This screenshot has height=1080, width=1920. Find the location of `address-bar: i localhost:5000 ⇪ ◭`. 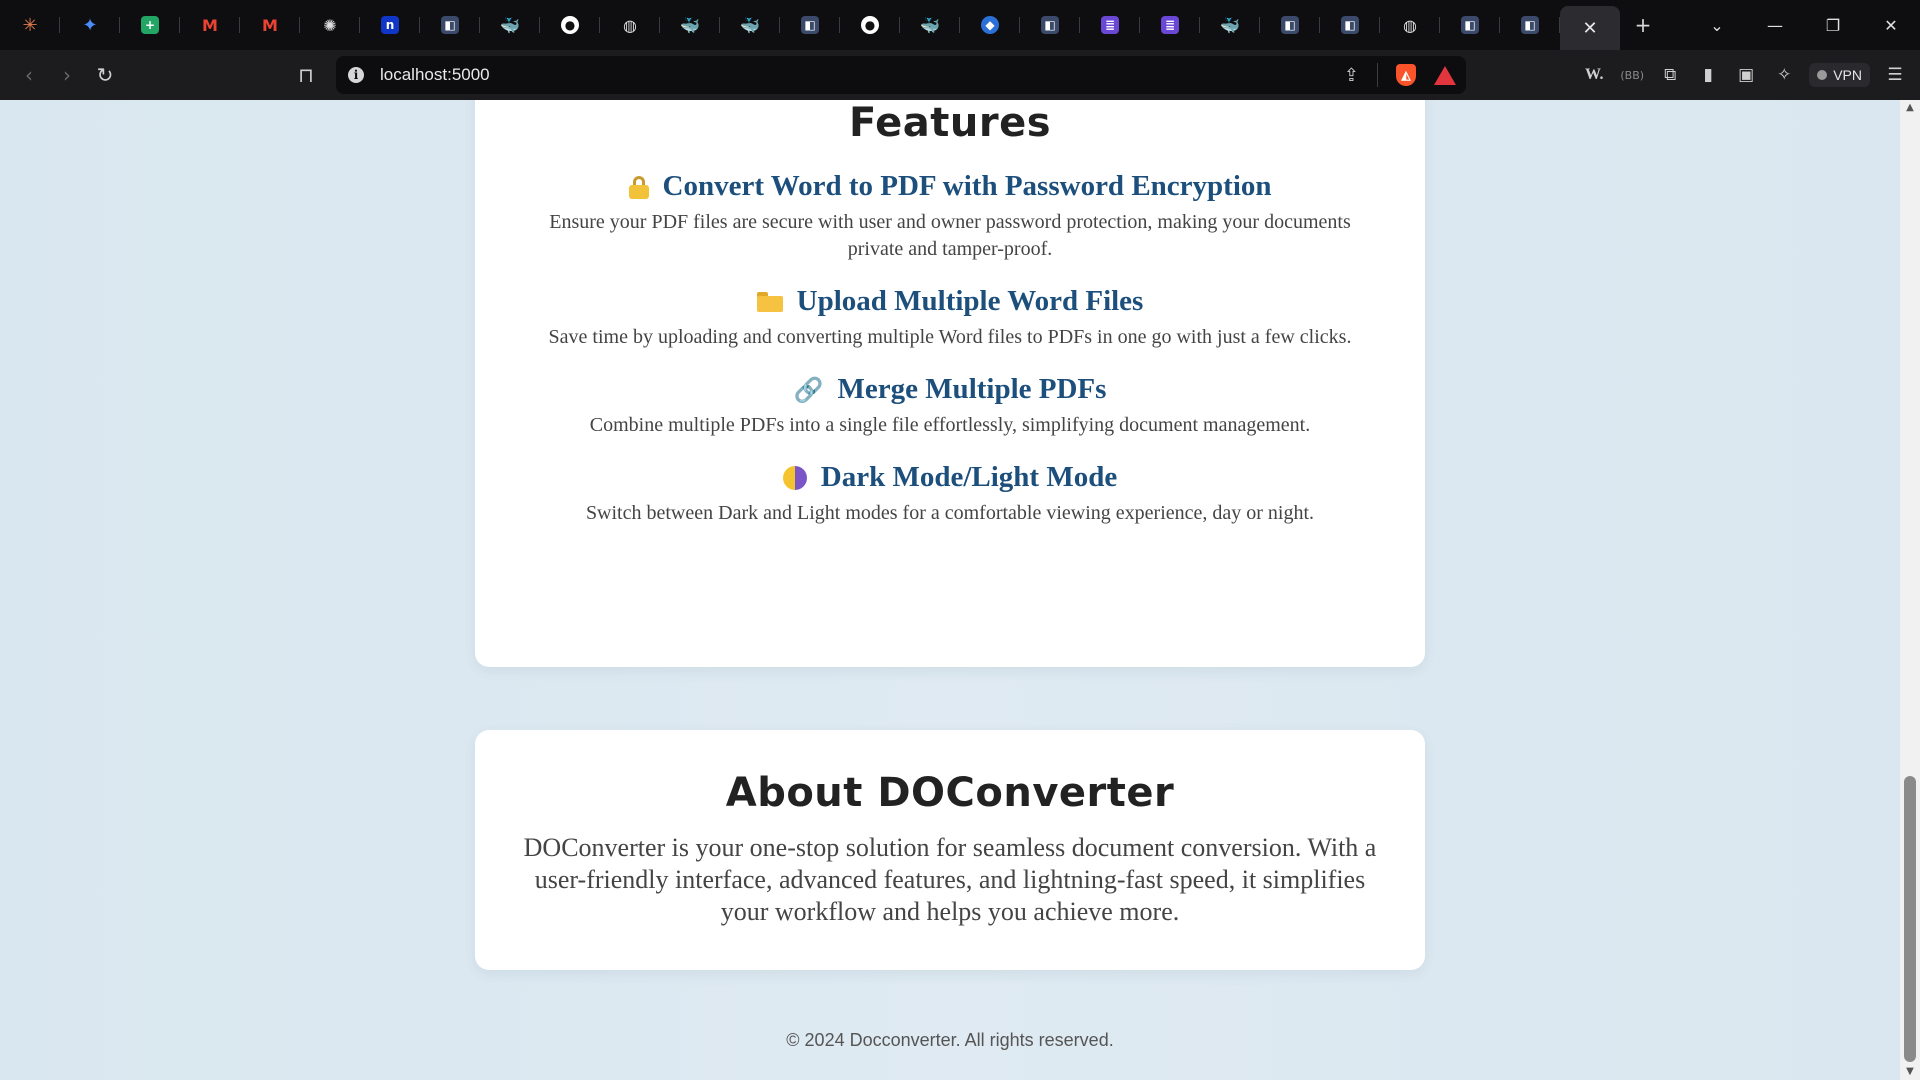

address-bar: i localhost:5000 ⇪ ◭ is located at coordinates (901, 75).